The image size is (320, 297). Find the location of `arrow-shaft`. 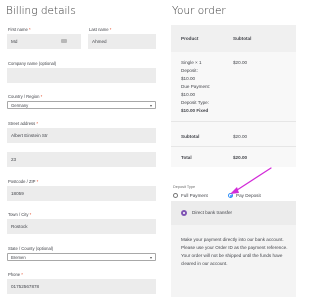

arrow-shaft is located at coordinates (252, 180).